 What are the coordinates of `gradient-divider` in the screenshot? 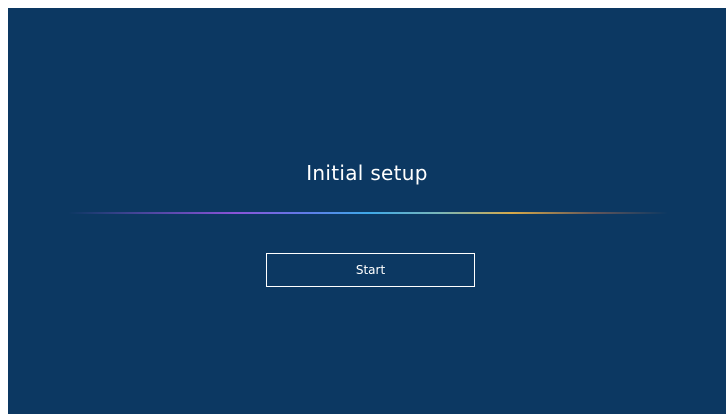 It's located at (368, 213).